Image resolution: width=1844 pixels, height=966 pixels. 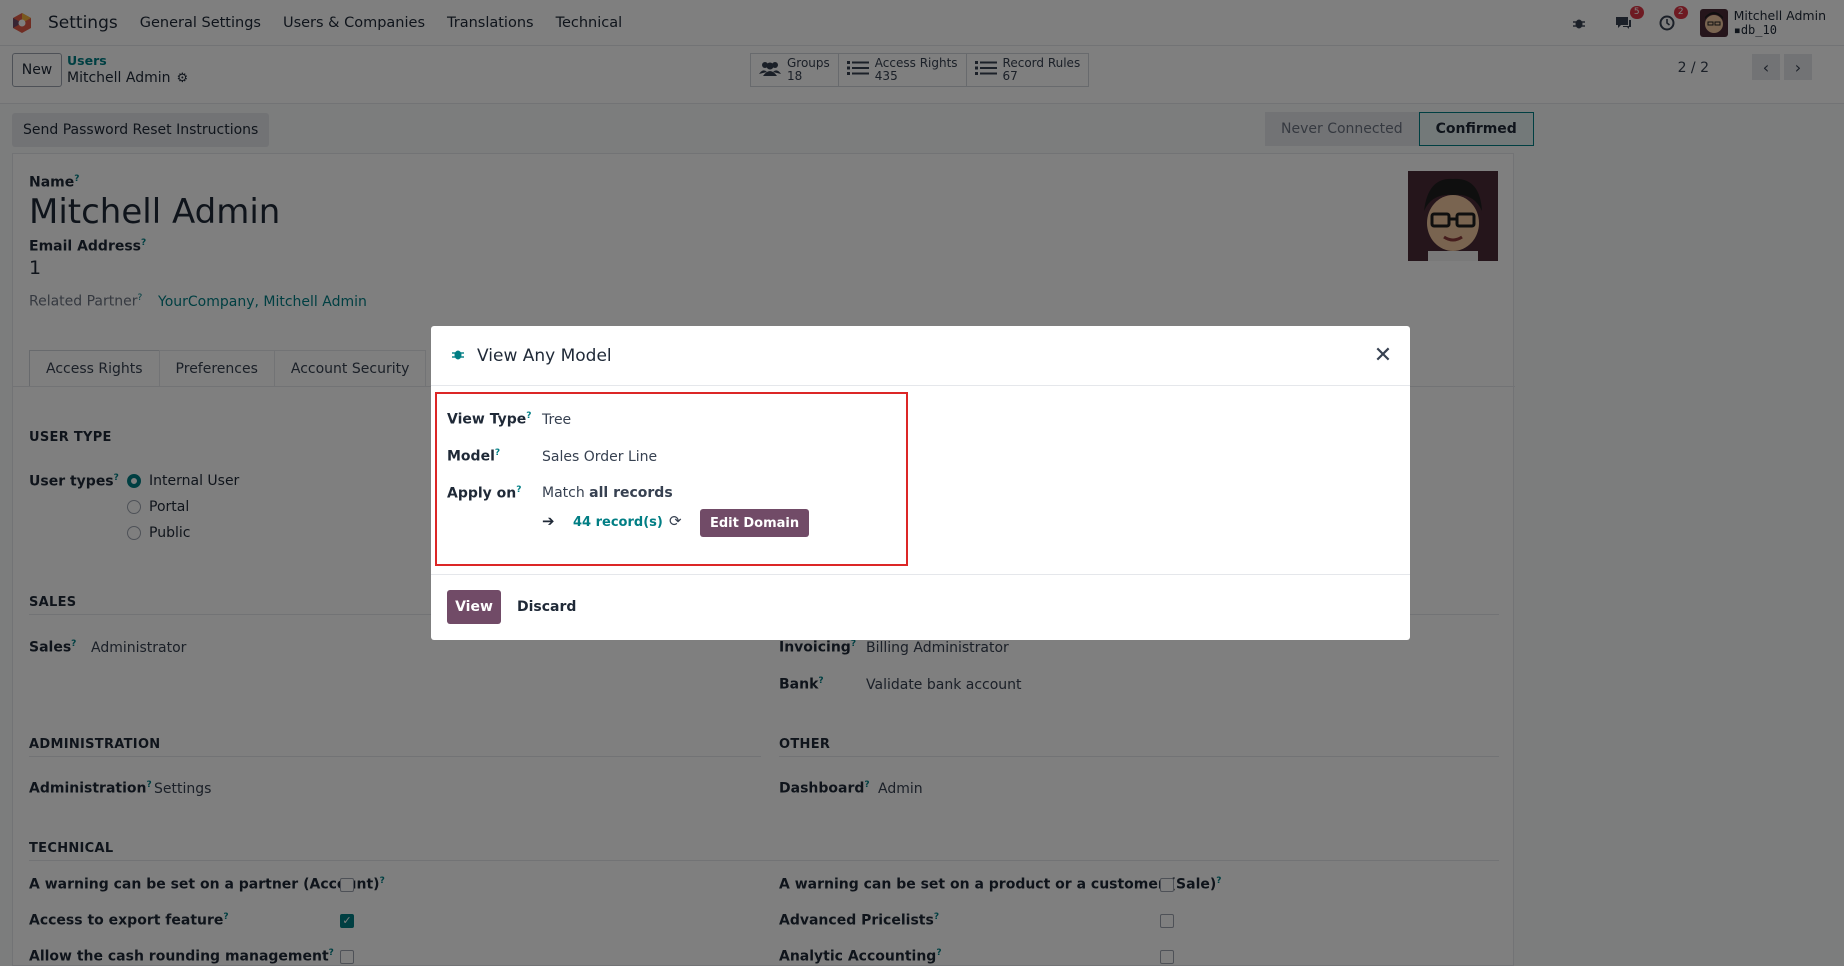 What do you see at coordinates (556, 420) in the screenshot?
I see `view-type-select: Tree` at bounding box center [556, 420].